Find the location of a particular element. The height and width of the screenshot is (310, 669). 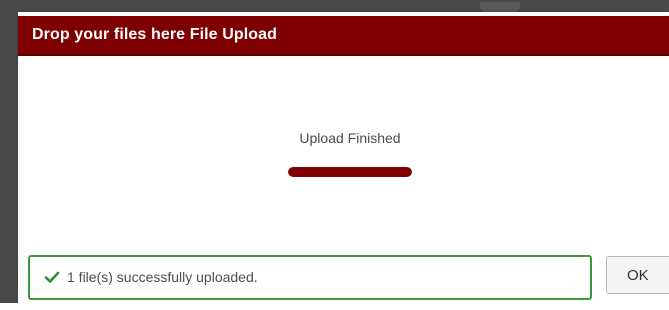

dialog-titlebar: Drop your files here File Upload is located at coordinates (343, 36).